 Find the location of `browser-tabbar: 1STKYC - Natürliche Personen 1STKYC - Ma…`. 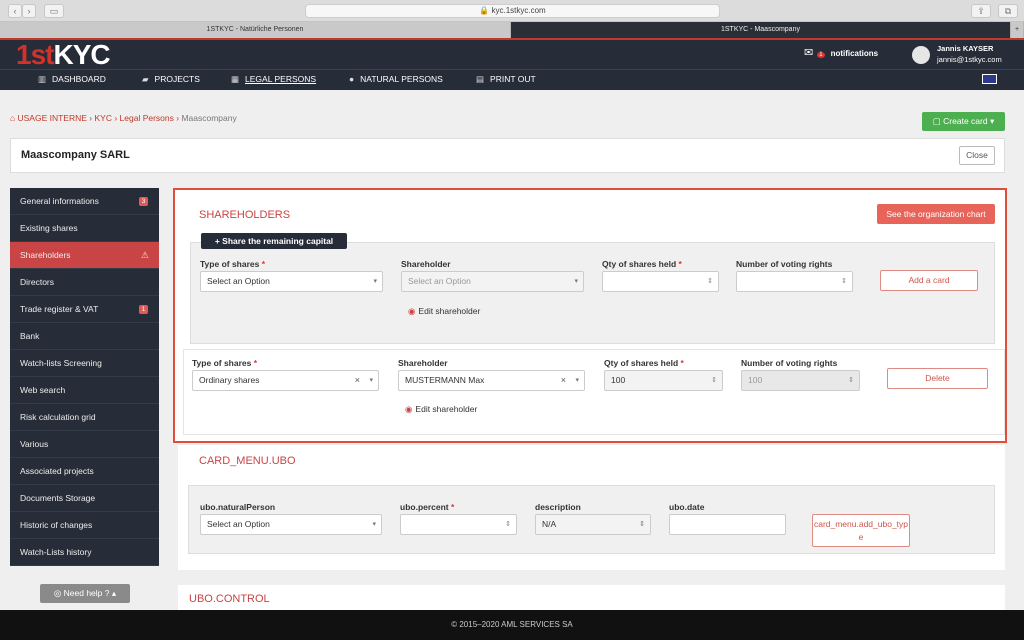

browser-tabbar: 1STKYC - Natürliche Personen 1STKYC - Ma… is located at coordinates (512, 30).